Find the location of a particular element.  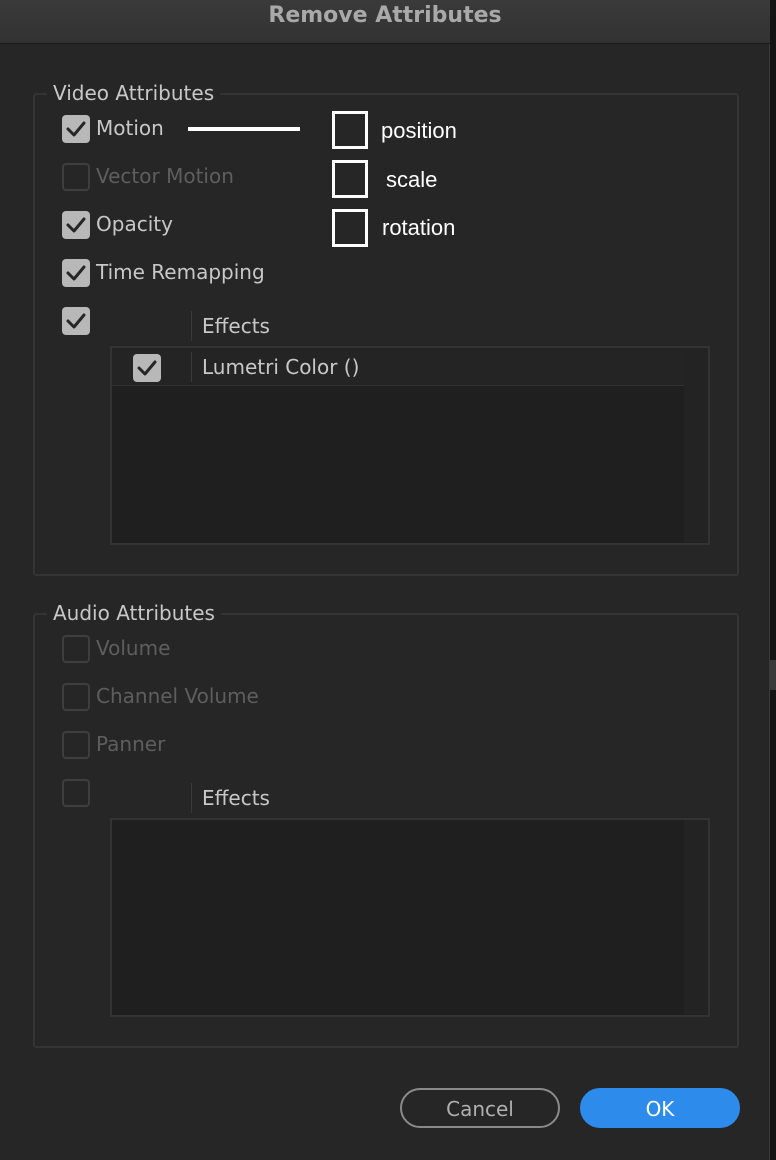

lumetri-color-checkbox is located at coordinates (147, 368).